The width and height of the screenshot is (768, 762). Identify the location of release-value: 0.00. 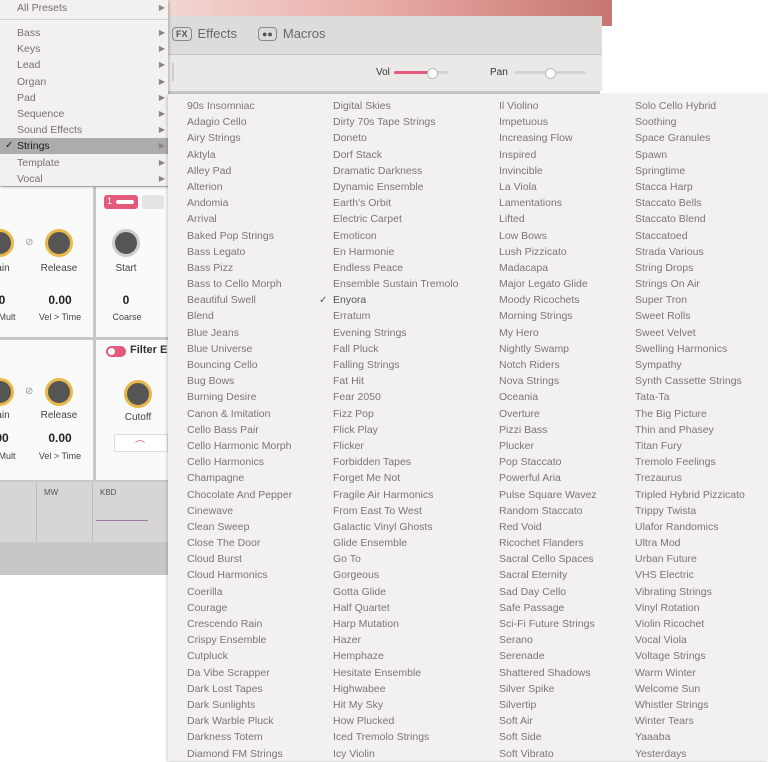
(60, 300).